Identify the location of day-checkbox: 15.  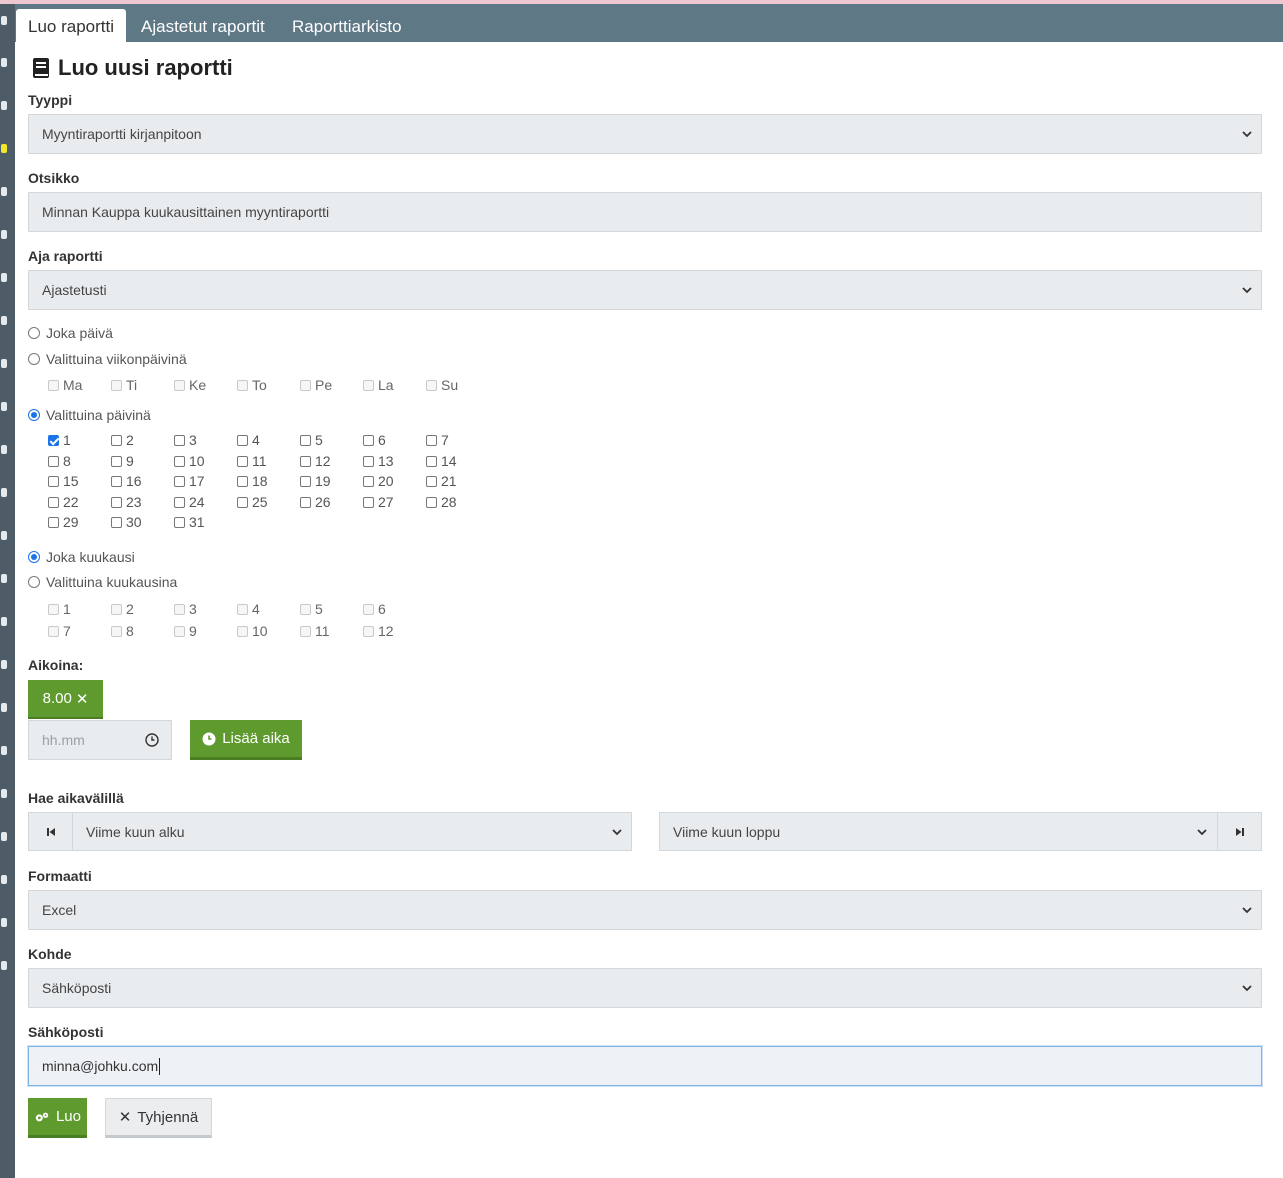
(63, 481).